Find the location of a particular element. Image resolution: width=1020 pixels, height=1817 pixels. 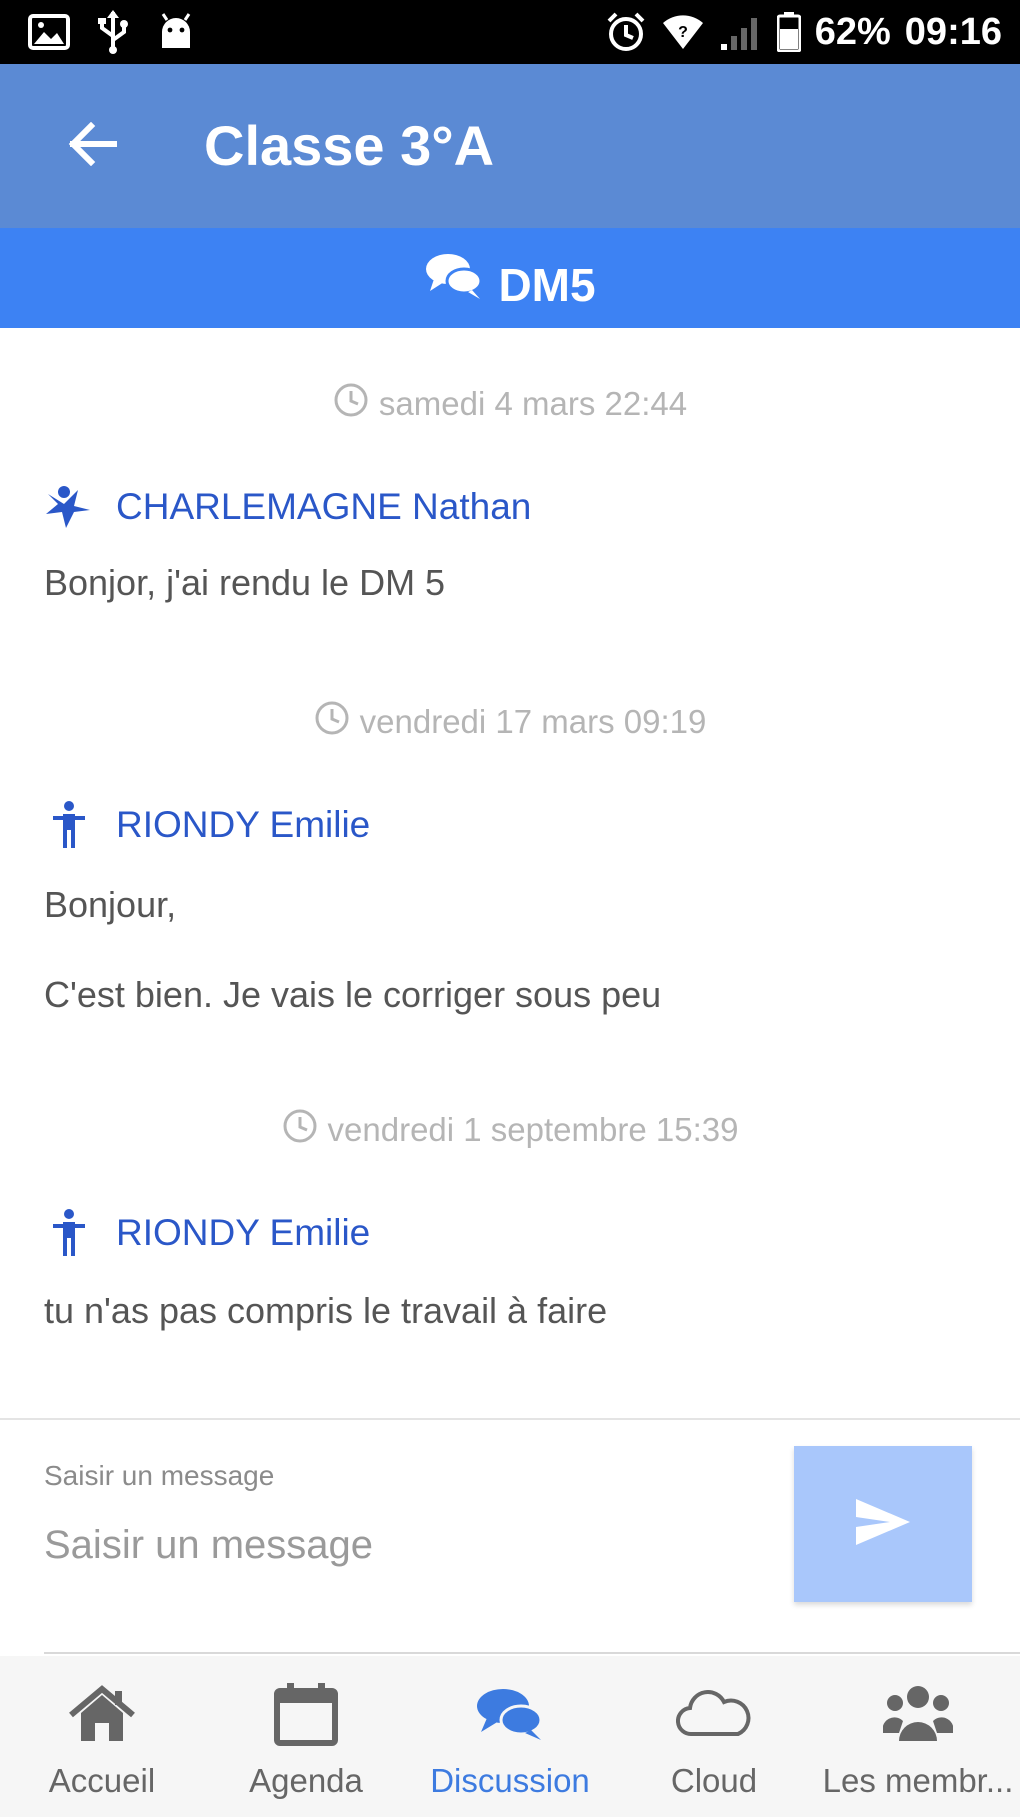

nav-label: Agenda is located at coordinates (306, 1780).